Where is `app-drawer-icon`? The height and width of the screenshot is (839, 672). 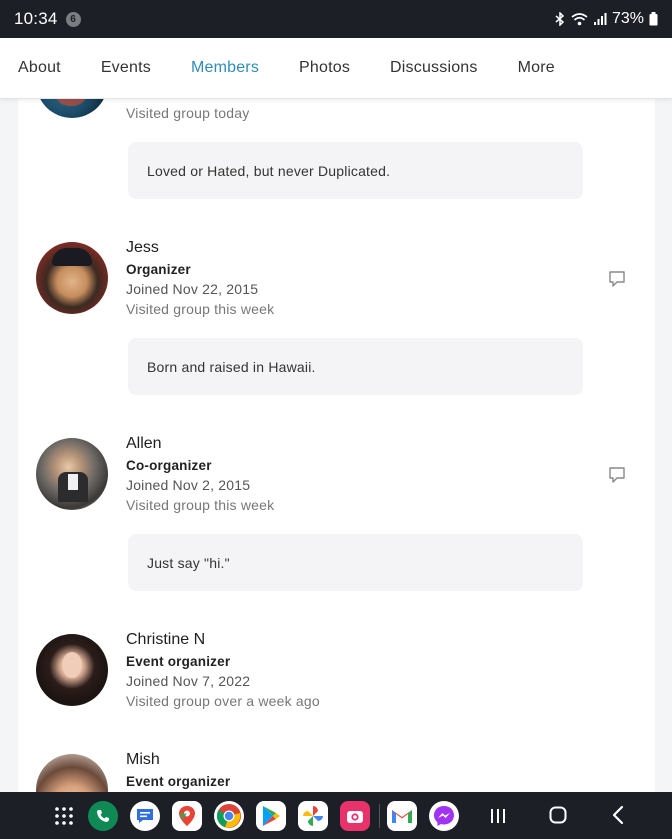
app-drawer-icon is located at coordinates (64, 816).